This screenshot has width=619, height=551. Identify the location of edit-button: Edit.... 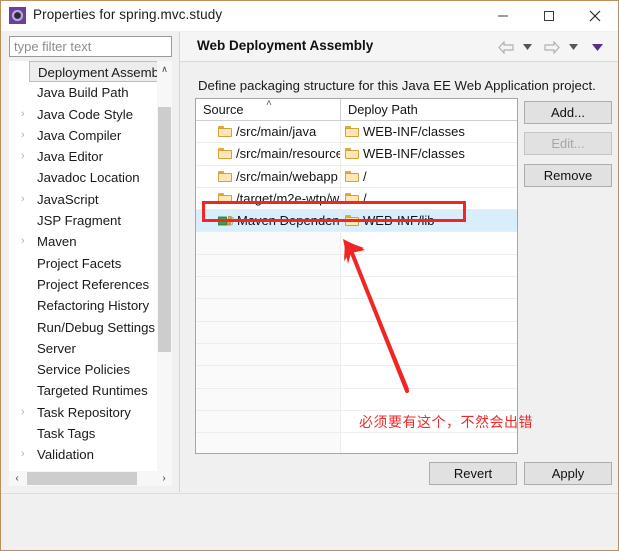
(568, 143).